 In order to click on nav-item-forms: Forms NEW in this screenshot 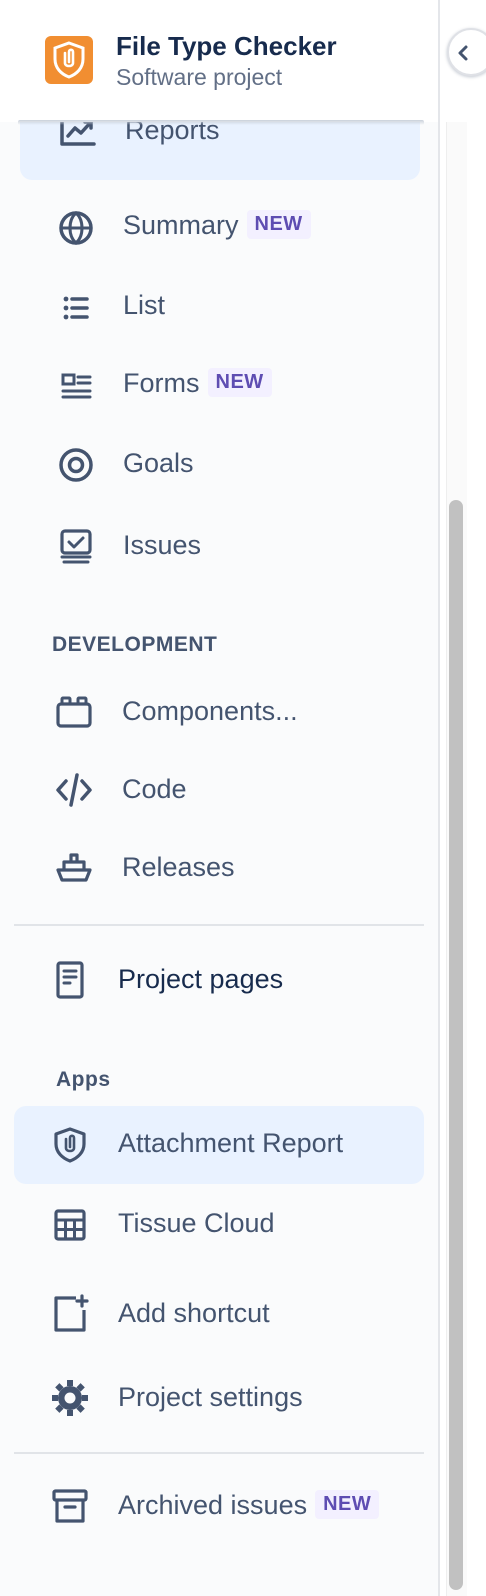, I will do `click(220, 386)`.